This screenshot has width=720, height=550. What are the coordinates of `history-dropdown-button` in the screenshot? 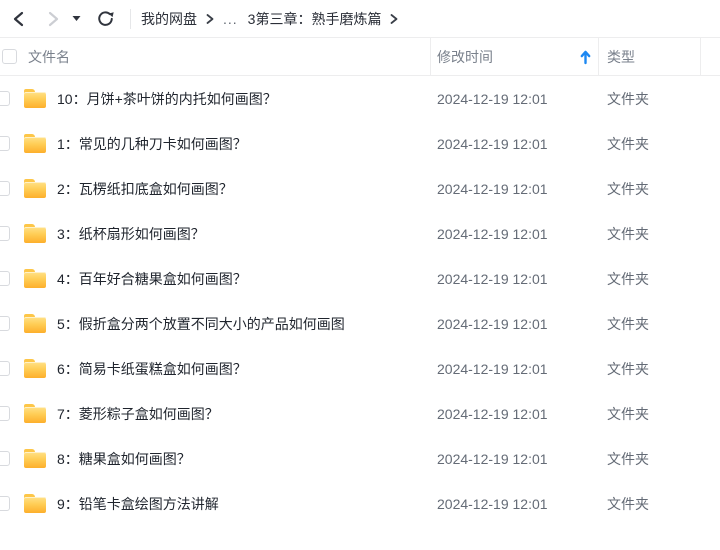 It's located at (76, 19).